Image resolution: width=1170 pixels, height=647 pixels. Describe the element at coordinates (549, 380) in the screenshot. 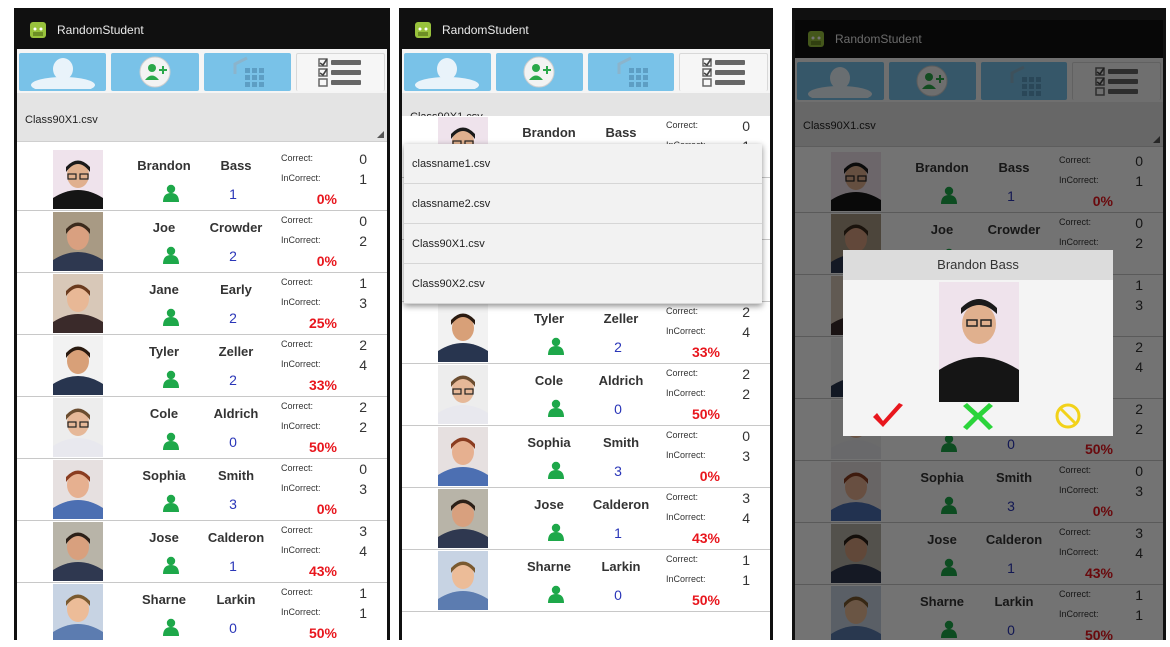

I see `student-first-name: Cole` at that location.